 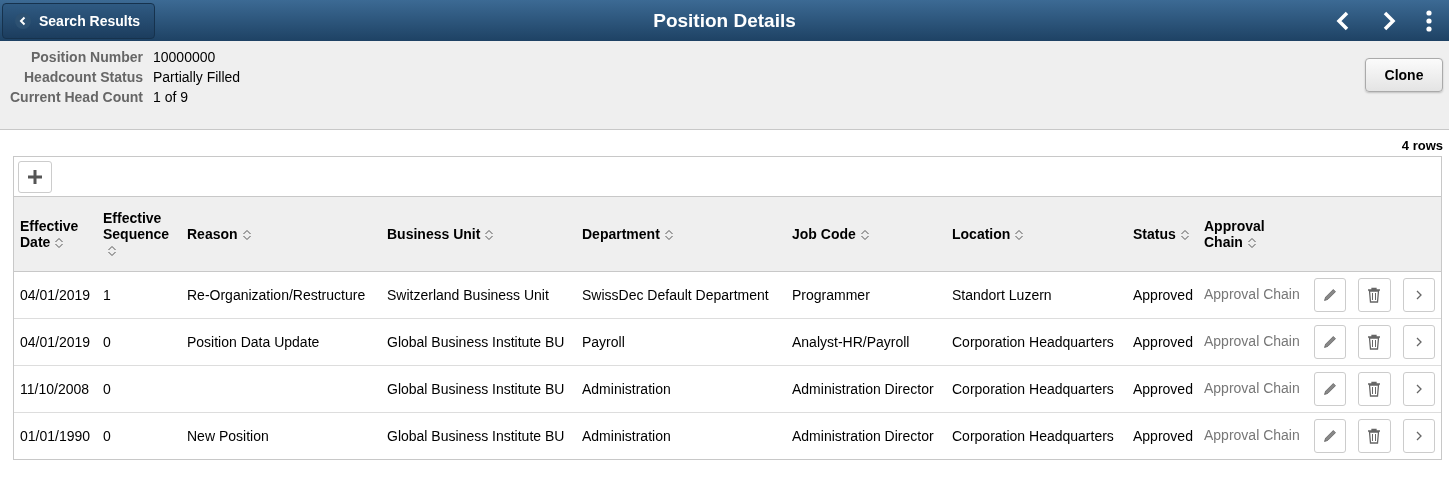 I want to click on table-cell: Analyst-HR/Payroll, so click(x=851, y=341).